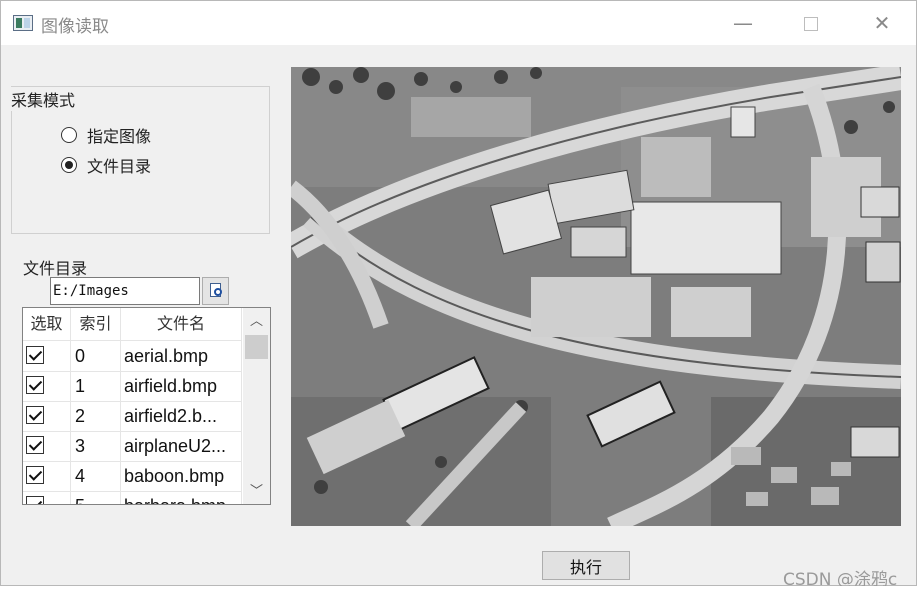 The width and height of the screenshot is (919, 595). I want to click on index-cell: 5, so click(96, 497).